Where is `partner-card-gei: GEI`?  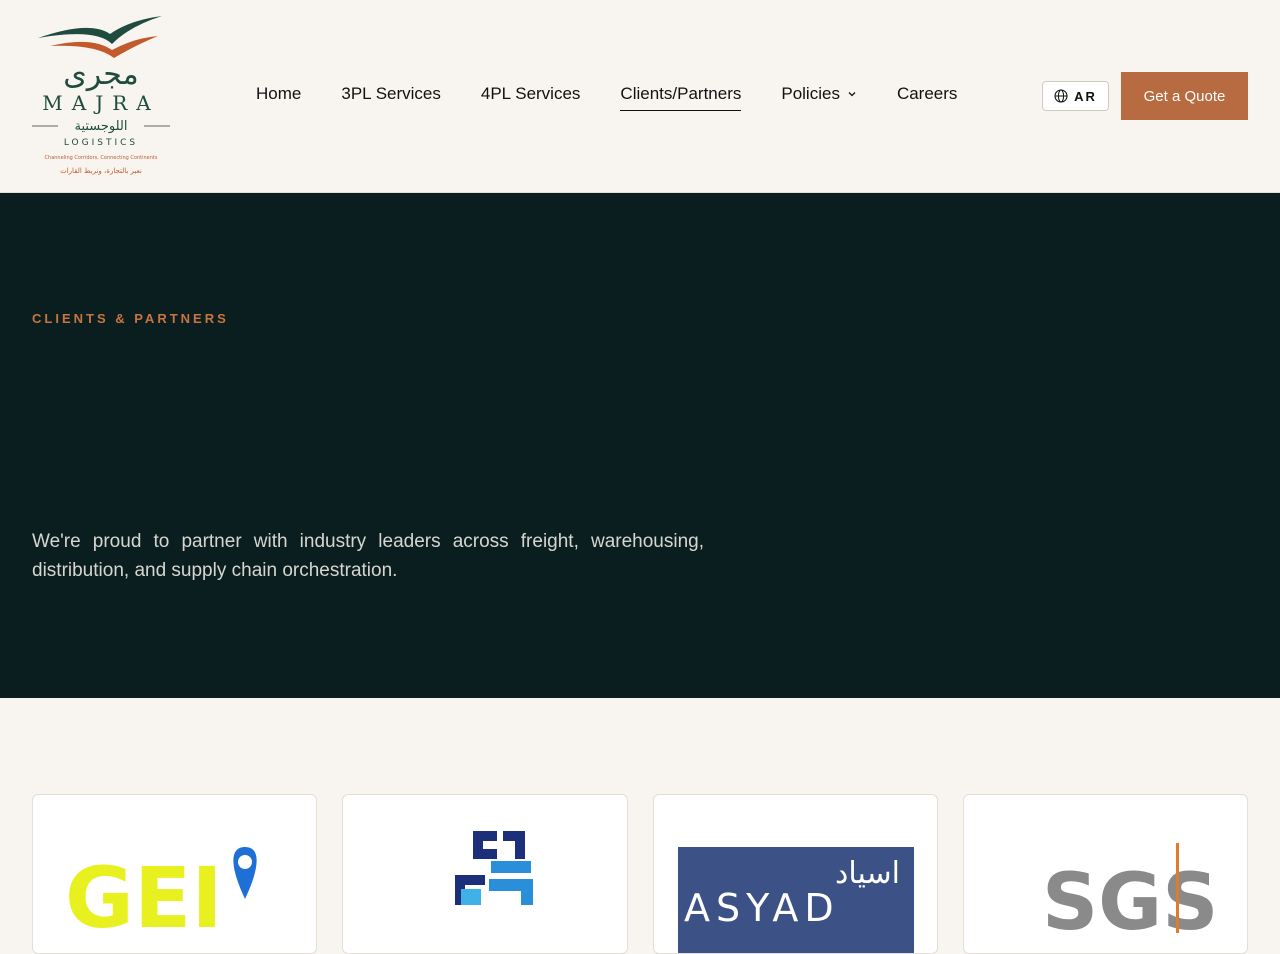 partner-card-gei: GEI is located at coordinates (175, 874).